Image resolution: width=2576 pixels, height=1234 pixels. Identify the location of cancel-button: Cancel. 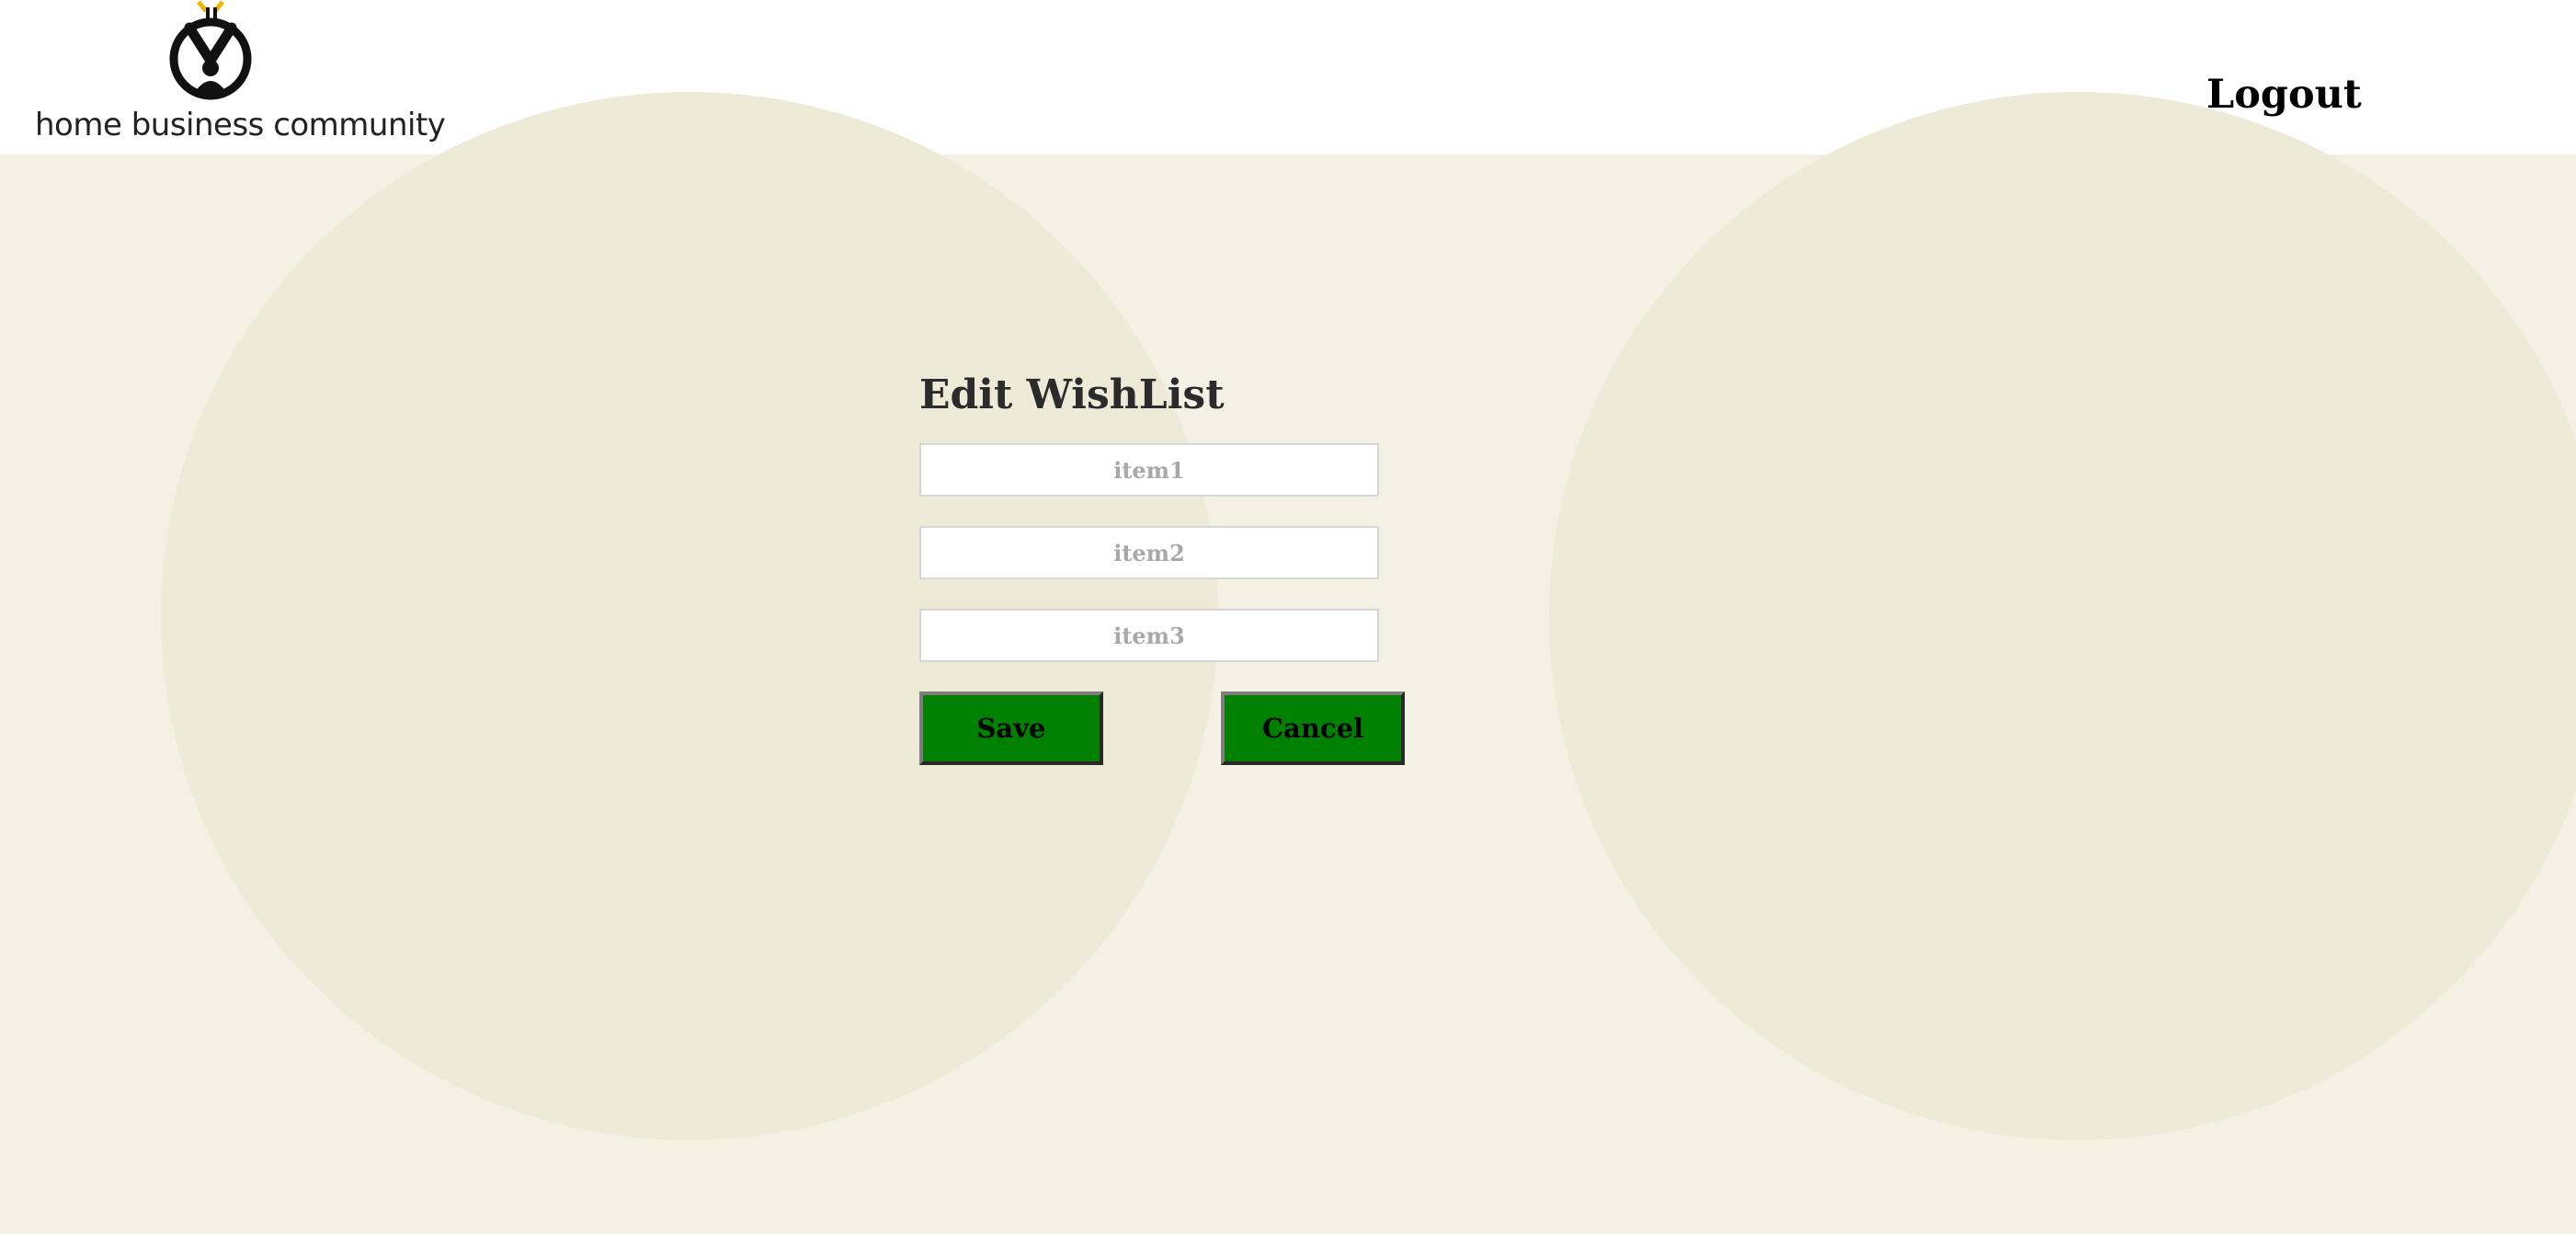
(1313, 728).